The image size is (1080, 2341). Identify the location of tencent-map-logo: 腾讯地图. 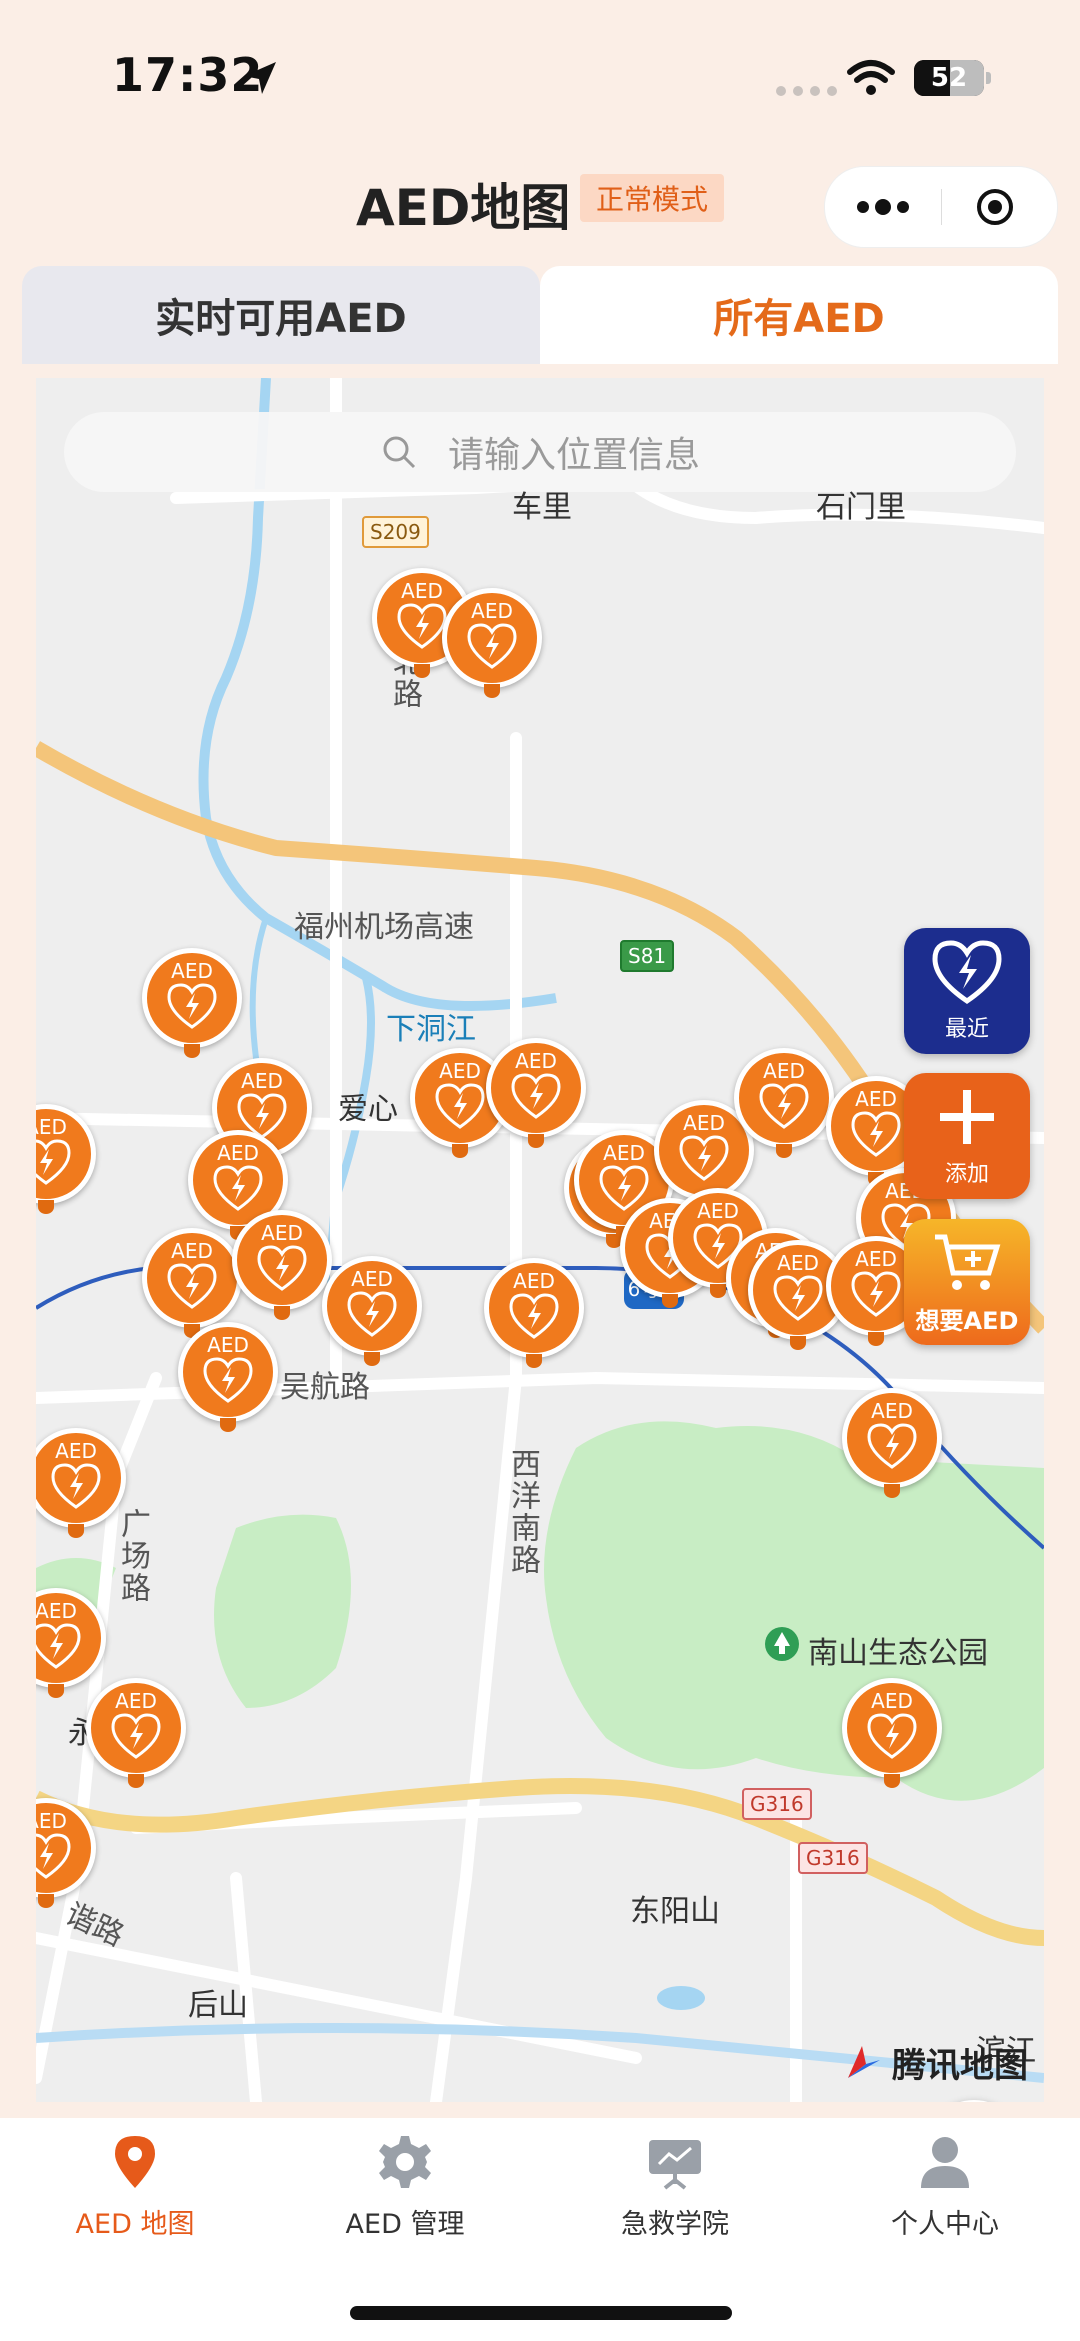
(935, 2062).